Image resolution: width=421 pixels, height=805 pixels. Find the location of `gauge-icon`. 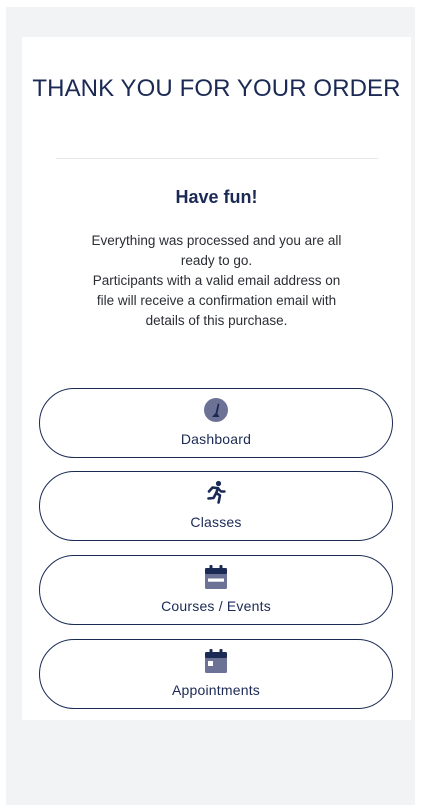

gauge-icon is located at coordinates (216, 410).